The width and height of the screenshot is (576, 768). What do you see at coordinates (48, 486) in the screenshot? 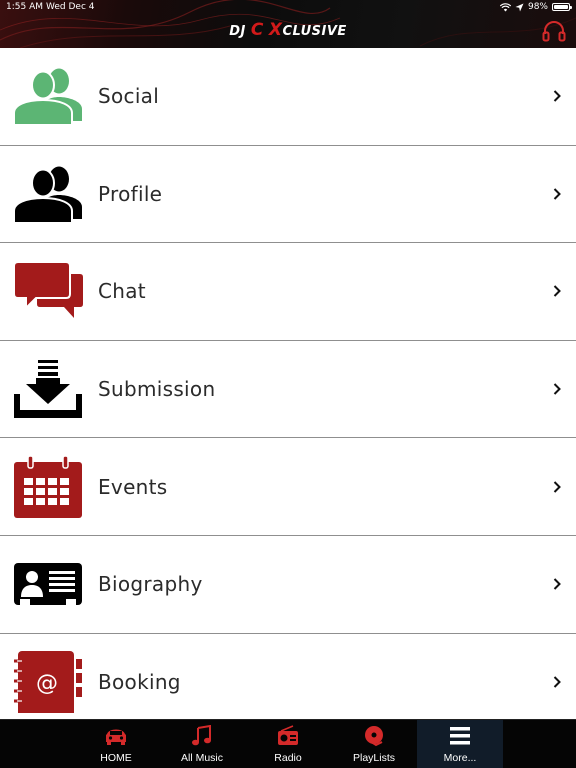
I see `calendar-icon` at bounding box center [48, 486].